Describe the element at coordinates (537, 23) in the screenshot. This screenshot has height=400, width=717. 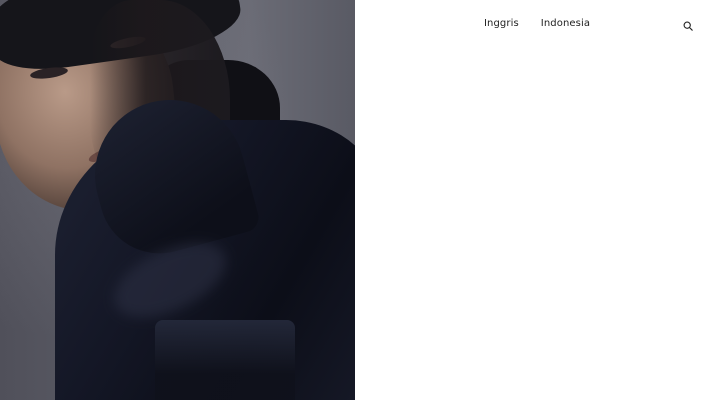
I see `language-switcher: Inggris Indonesia` at that location.